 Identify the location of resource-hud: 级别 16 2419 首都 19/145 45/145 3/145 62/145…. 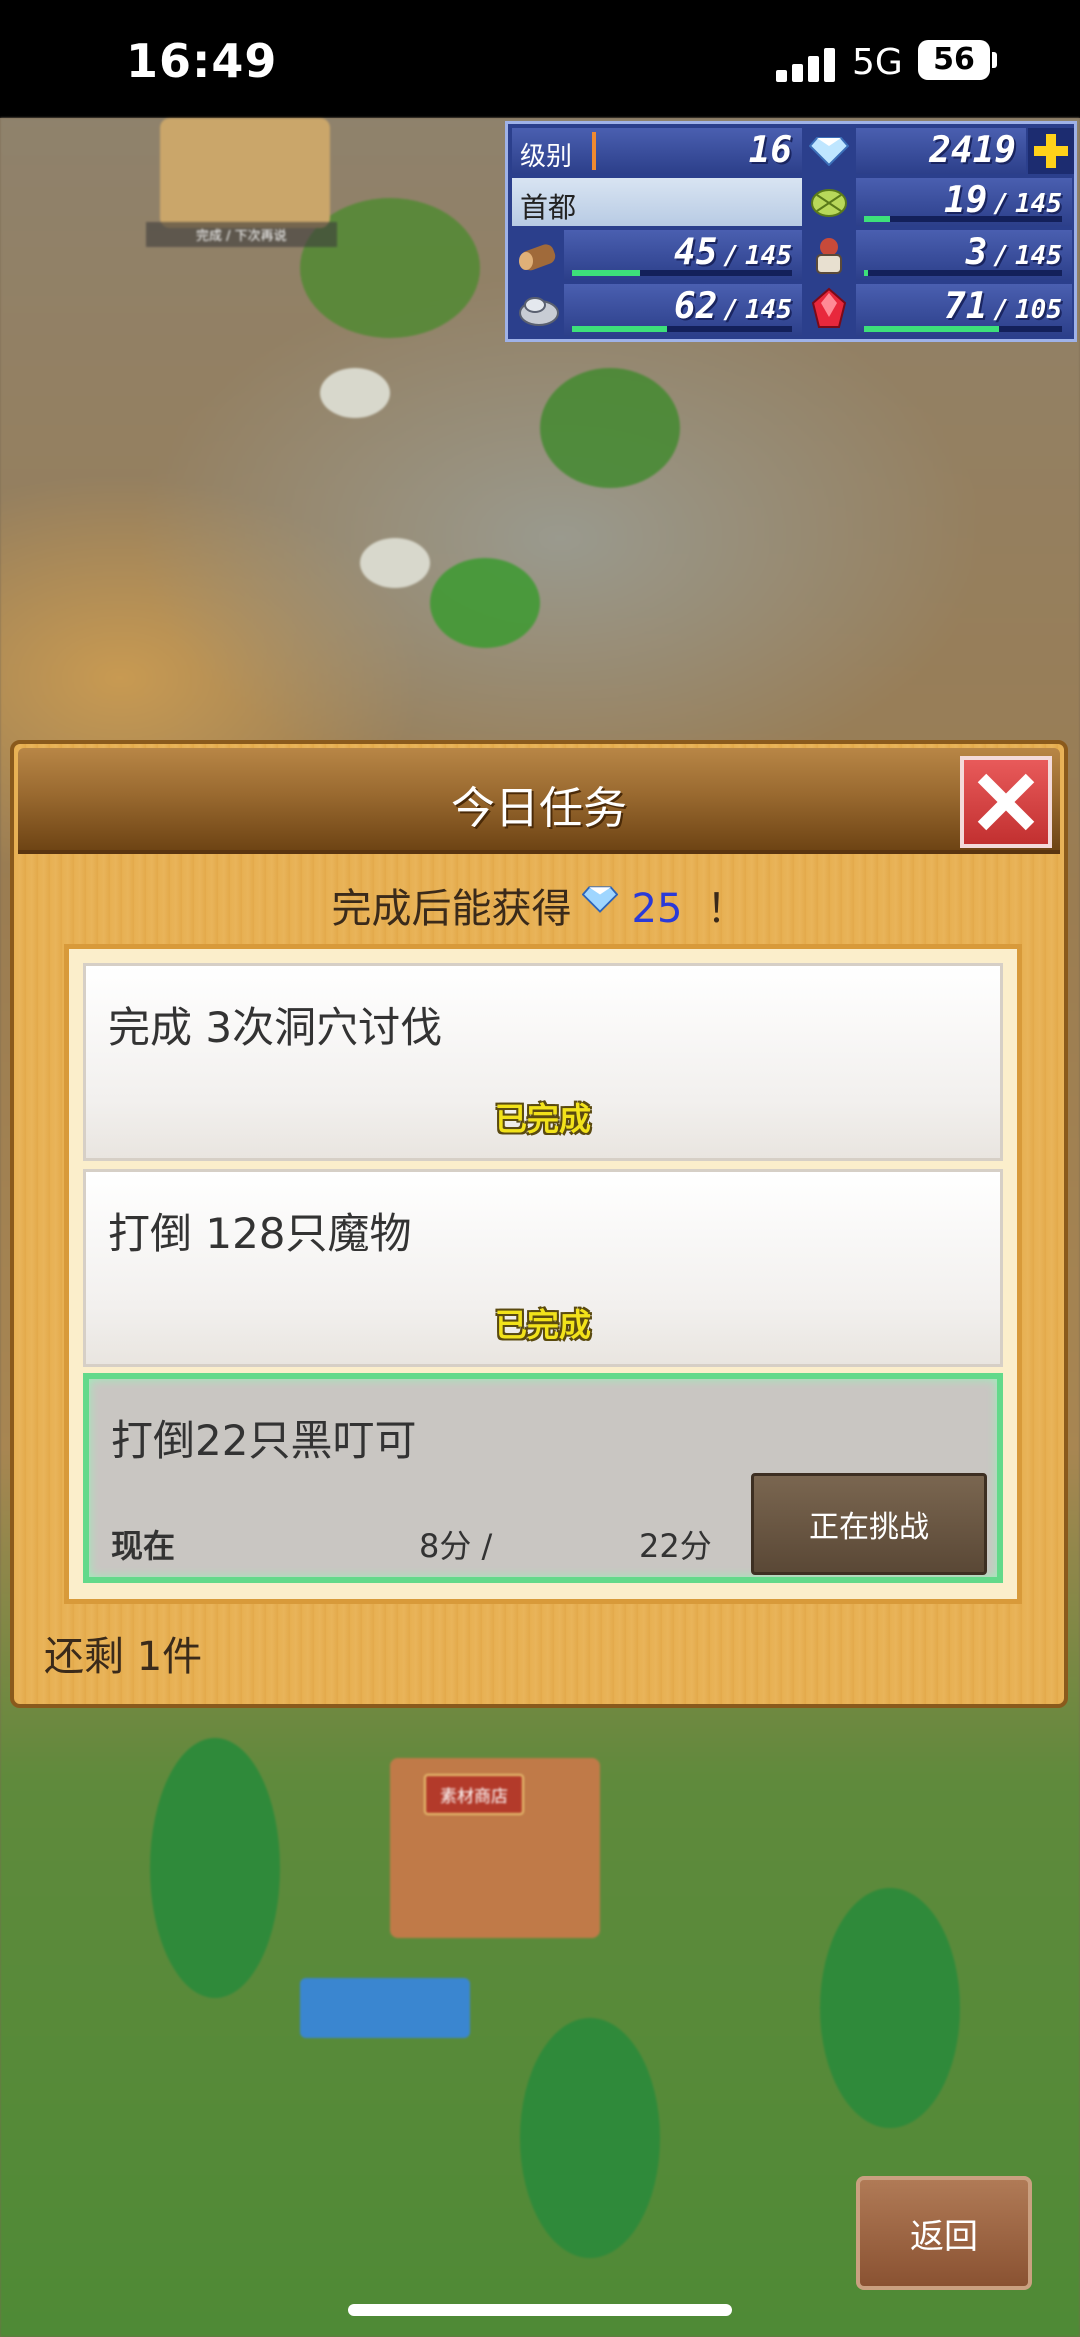
(791, 231).